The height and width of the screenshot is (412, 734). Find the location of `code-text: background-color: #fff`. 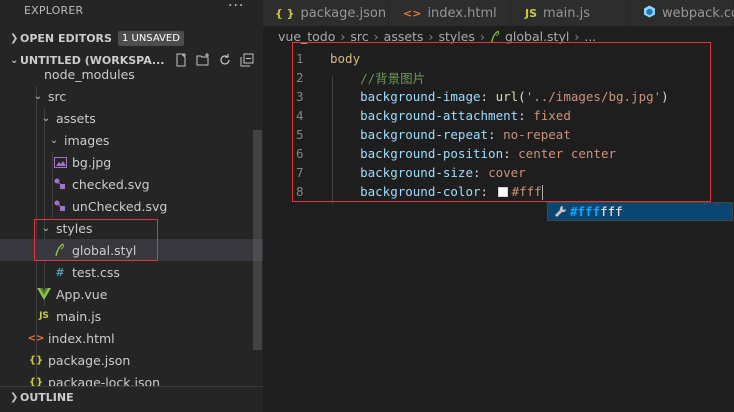

code-text: background-color: #fff is located at coordinates (436, 192).